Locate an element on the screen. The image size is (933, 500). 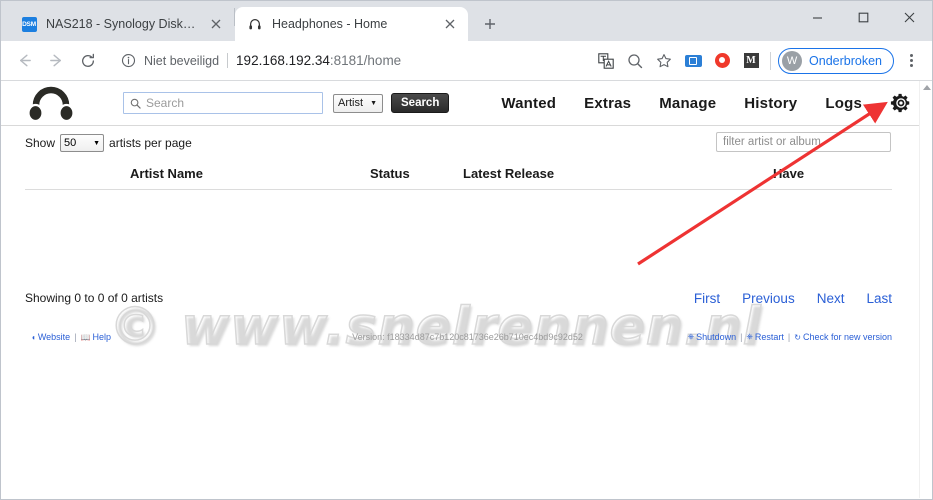
main-navigation: Wanted Extras Manage History Logs is located at coordinates (702, 103).